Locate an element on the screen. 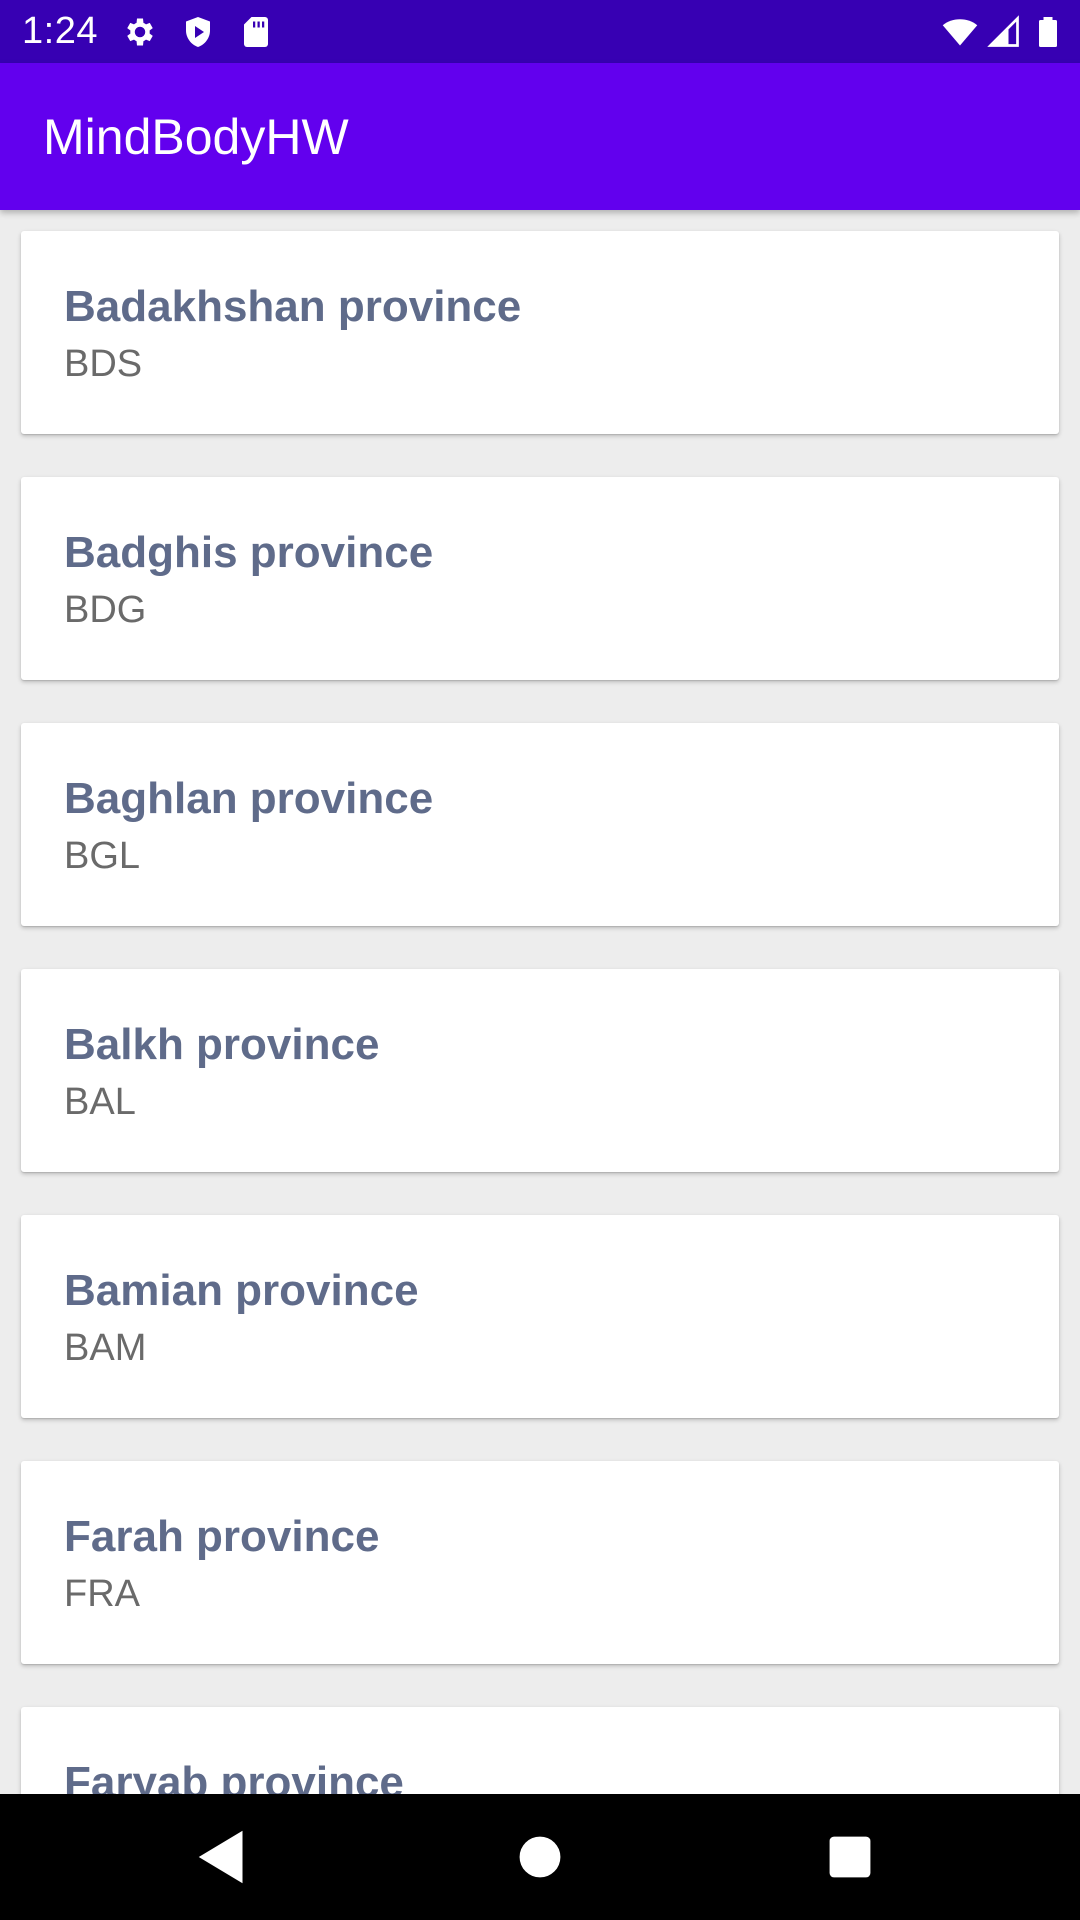 This screenshot has width=1080, height=1920. home-icon is located at coordinates (540, 1857).